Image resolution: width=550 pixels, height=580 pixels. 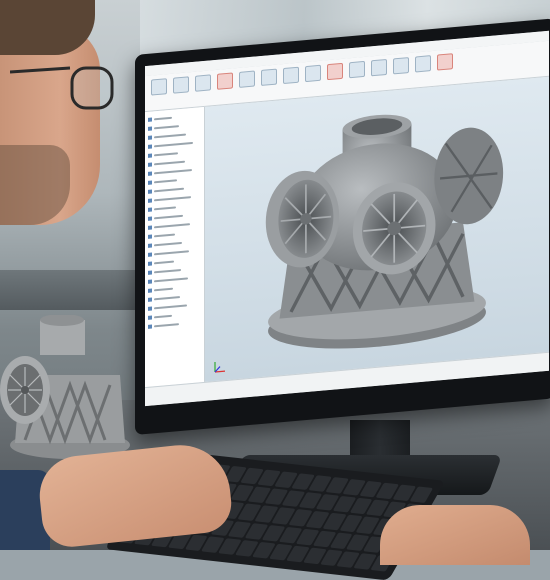 I want to click on glasses, so click(x=62, y=88).